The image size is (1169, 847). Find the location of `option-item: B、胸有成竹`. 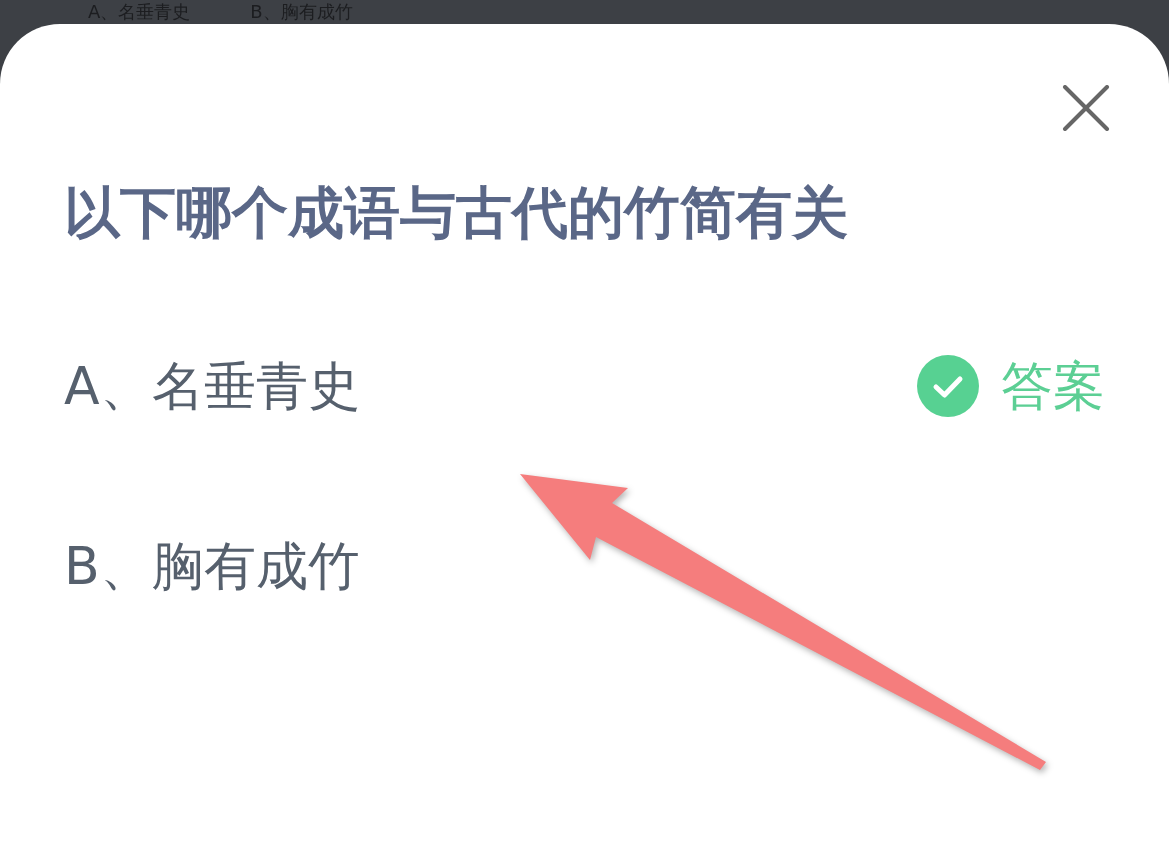

option-item: B、胸有成竹 is located at coordinates (584, 566).